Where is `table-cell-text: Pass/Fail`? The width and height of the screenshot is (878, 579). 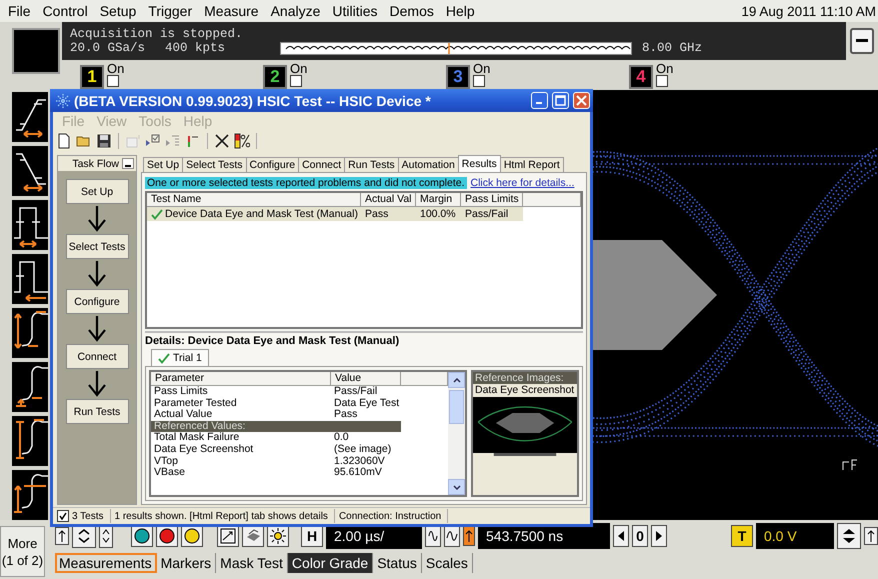 table-cell-text: Pass/Fail is located at coordinates (355, 392).